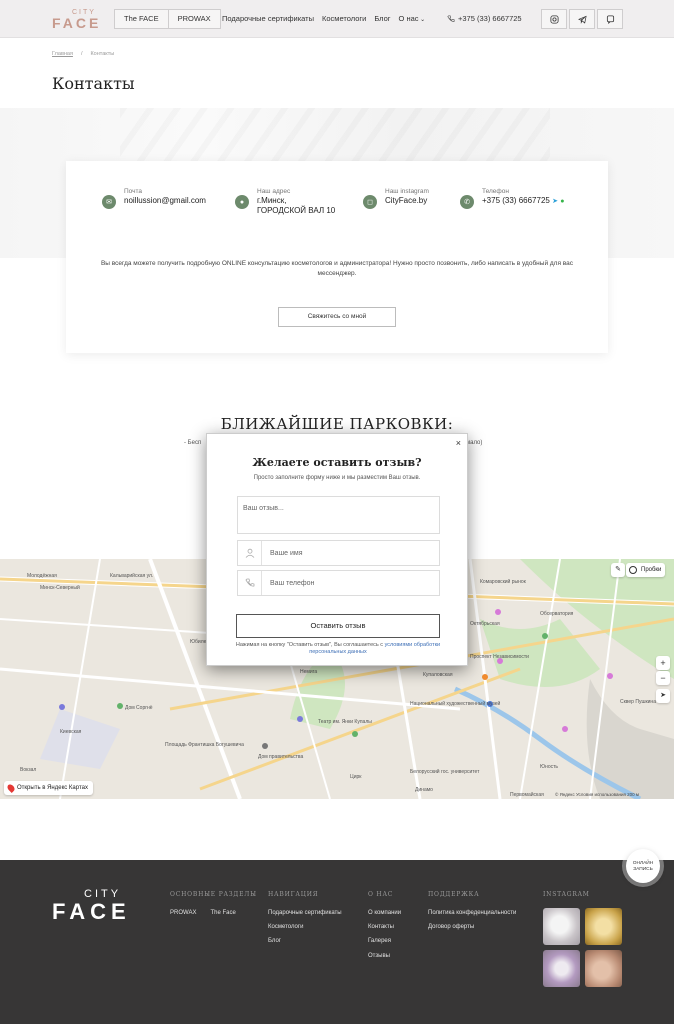 This screenshot has width=674, height=1024. Describe the element at coordinates (566, 894) in the screenshot. I see `footer-instagram-title: INSTAGRAM` at that location.